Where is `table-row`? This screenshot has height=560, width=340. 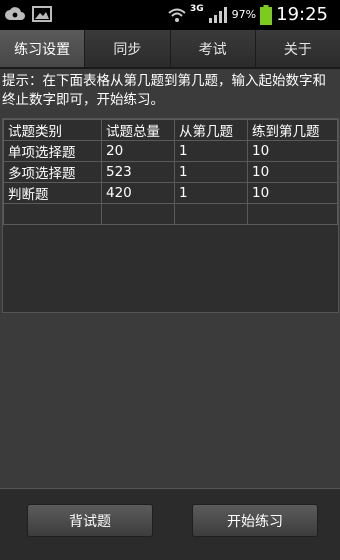 table-row is located at coordinates (170, 214).